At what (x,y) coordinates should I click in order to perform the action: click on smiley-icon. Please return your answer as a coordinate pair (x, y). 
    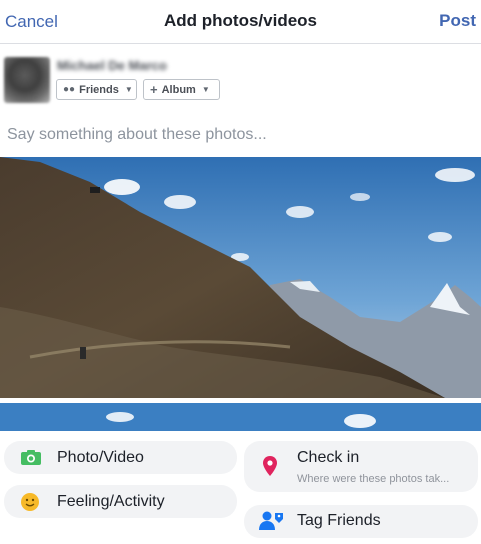
    Looking at the image, I should click on (30, 502).